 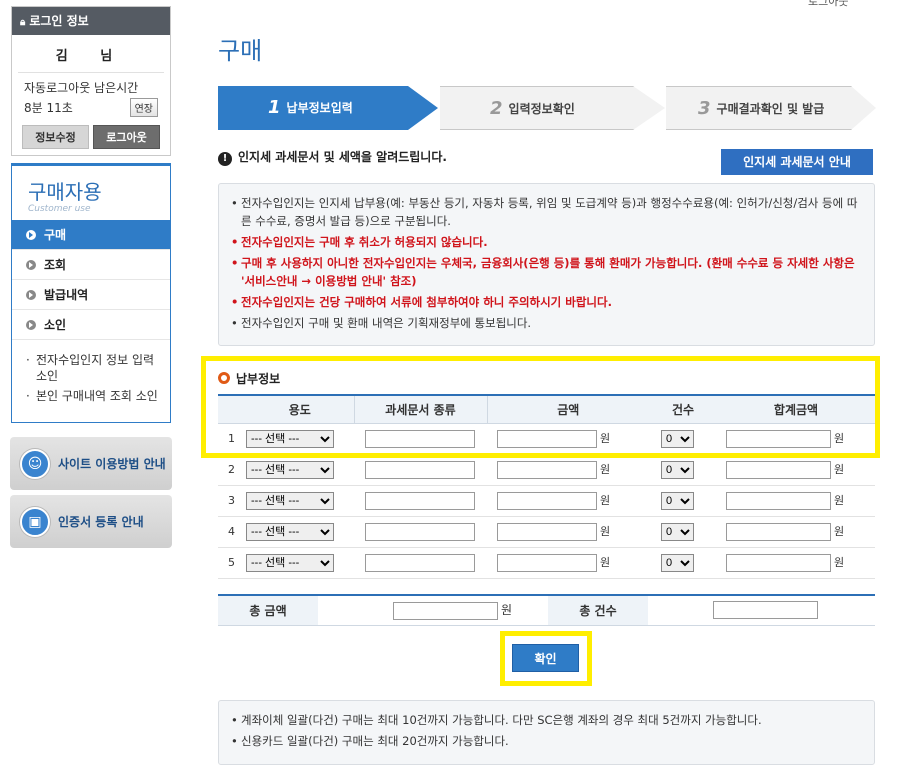 What do you see at coordinates (101, 522) in the screenshot?
I see `cert-guide-label: 인증서 등록 안내` at bounding box center [101, 522].